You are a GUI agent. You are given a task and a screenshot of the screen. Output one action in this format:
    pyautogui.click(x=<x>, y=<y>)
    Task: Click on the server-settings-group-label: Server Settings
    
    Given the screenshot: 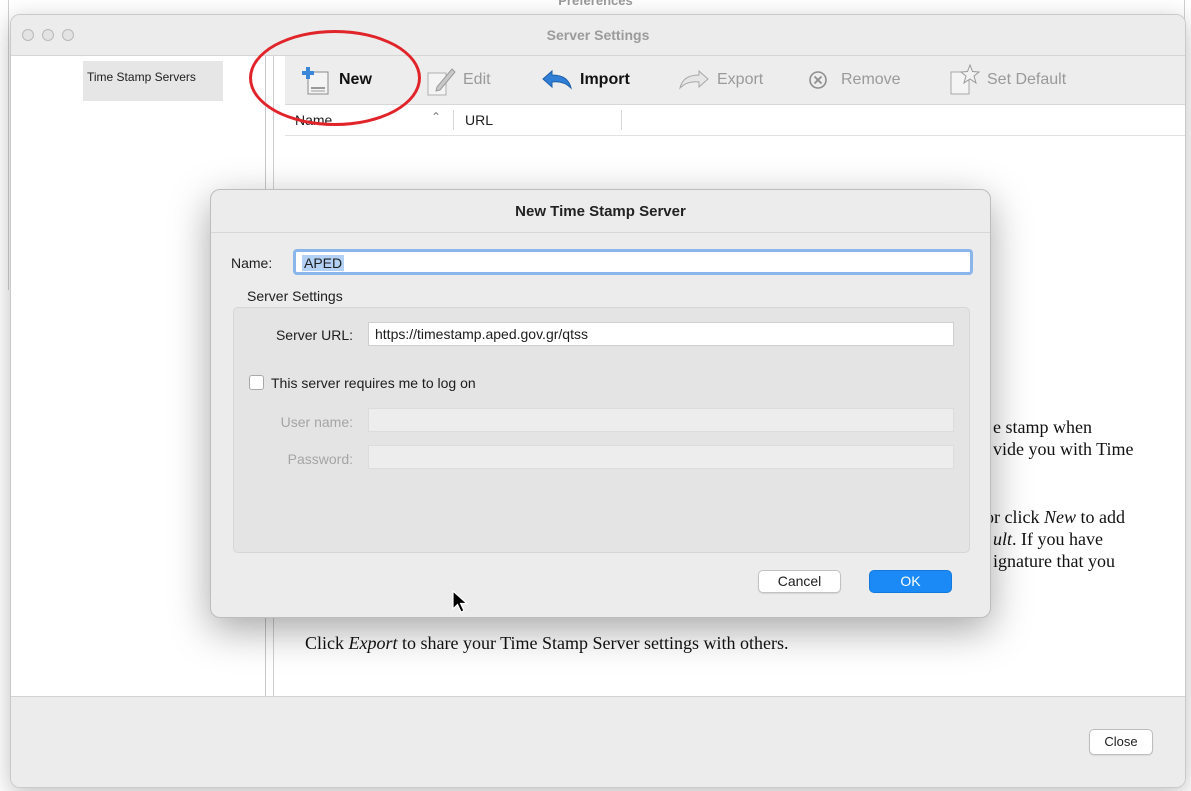 What is the action you would take?
    pyautogui.click(x=295, y=296)
    